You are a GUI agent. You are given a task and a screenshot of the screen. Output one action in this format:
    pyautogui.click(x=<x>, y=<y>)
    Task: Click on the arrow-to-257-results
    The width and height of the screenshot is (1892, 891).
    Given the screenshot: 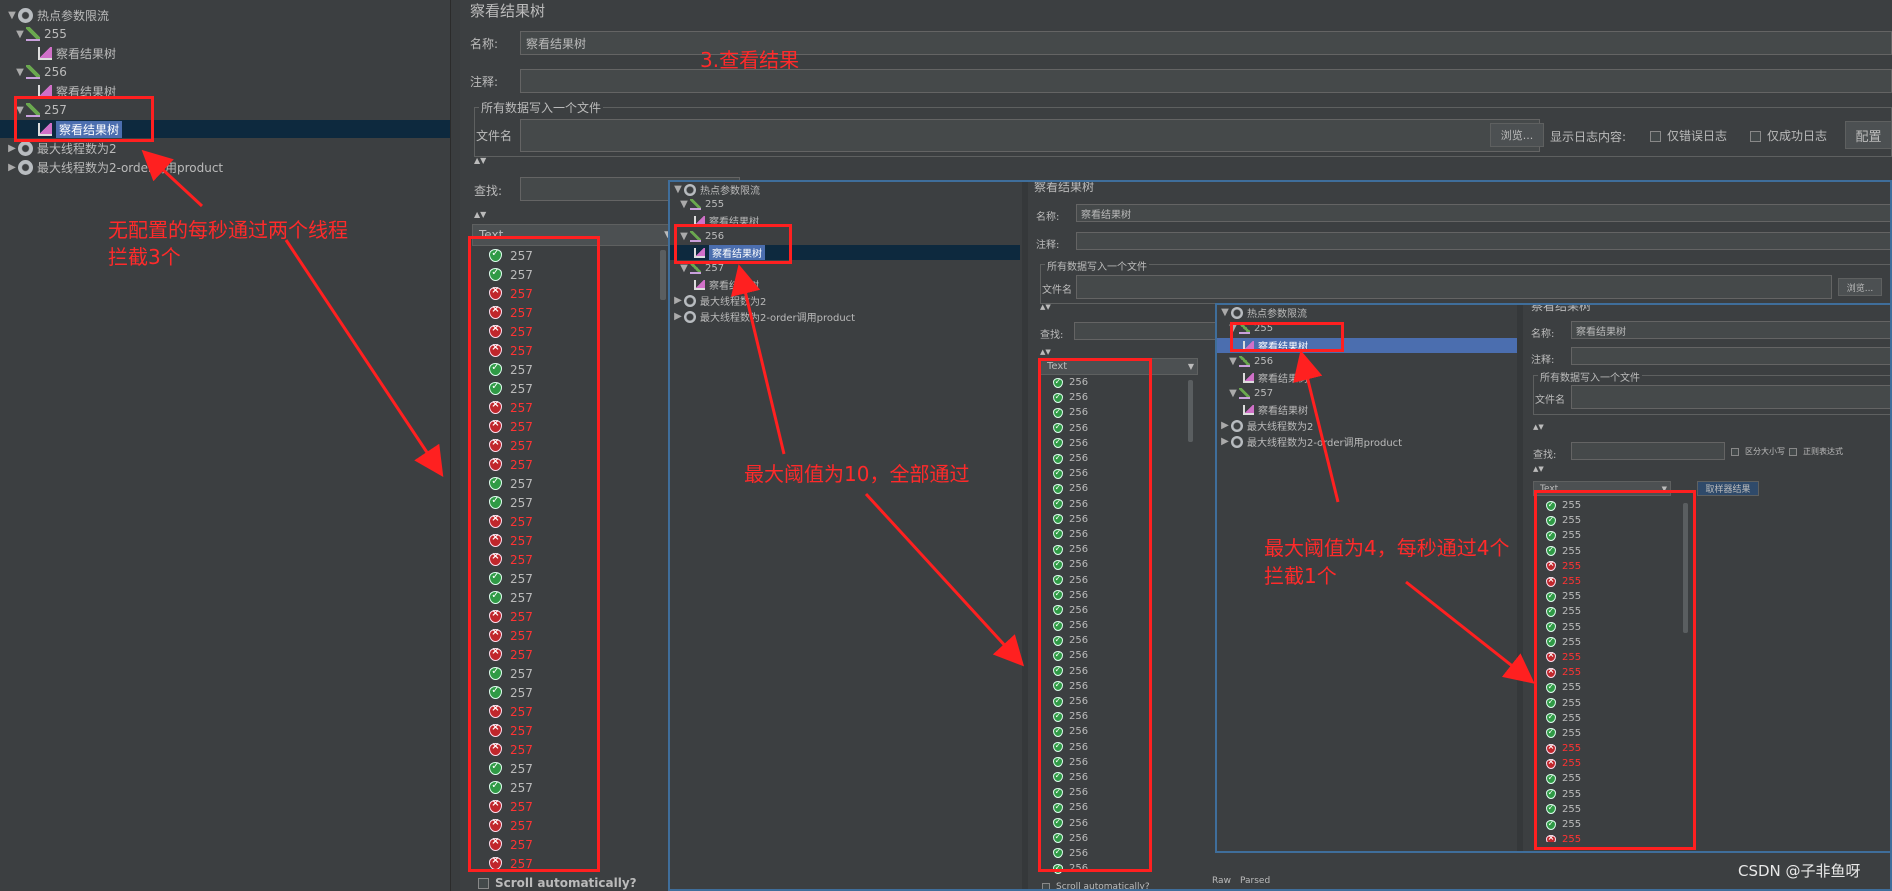 What is the action you would take?
    pyautogui.click(x=364, y=358)
    